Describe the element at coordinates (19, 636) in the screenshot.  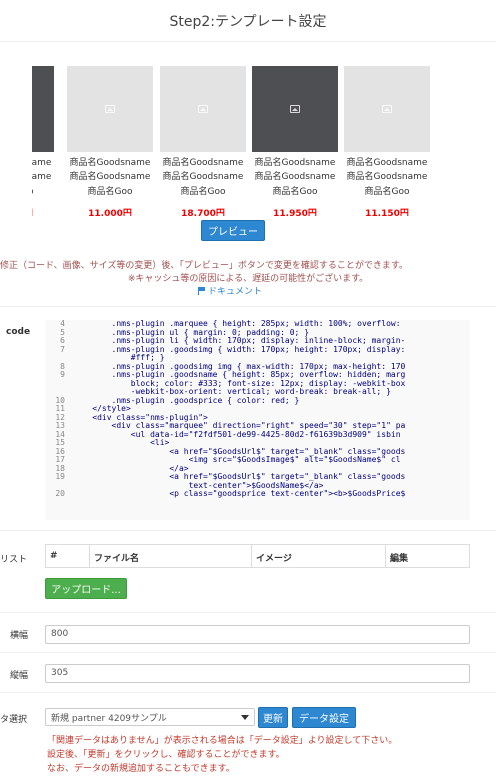
I see `width-label: 横幅` at that location.